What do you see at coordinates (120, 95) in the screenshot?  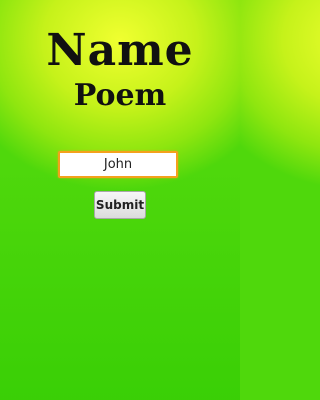 I see `title-poem: Poem` at bounding box center [120, 95].